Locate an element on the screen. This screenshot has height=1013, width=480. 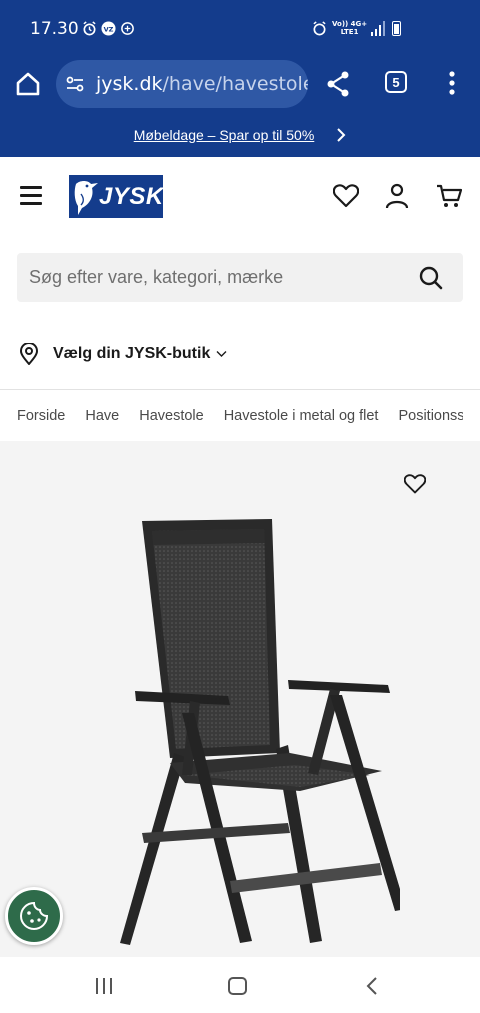
breadcrumb-item: Forside is located at coordinates (41, 416).